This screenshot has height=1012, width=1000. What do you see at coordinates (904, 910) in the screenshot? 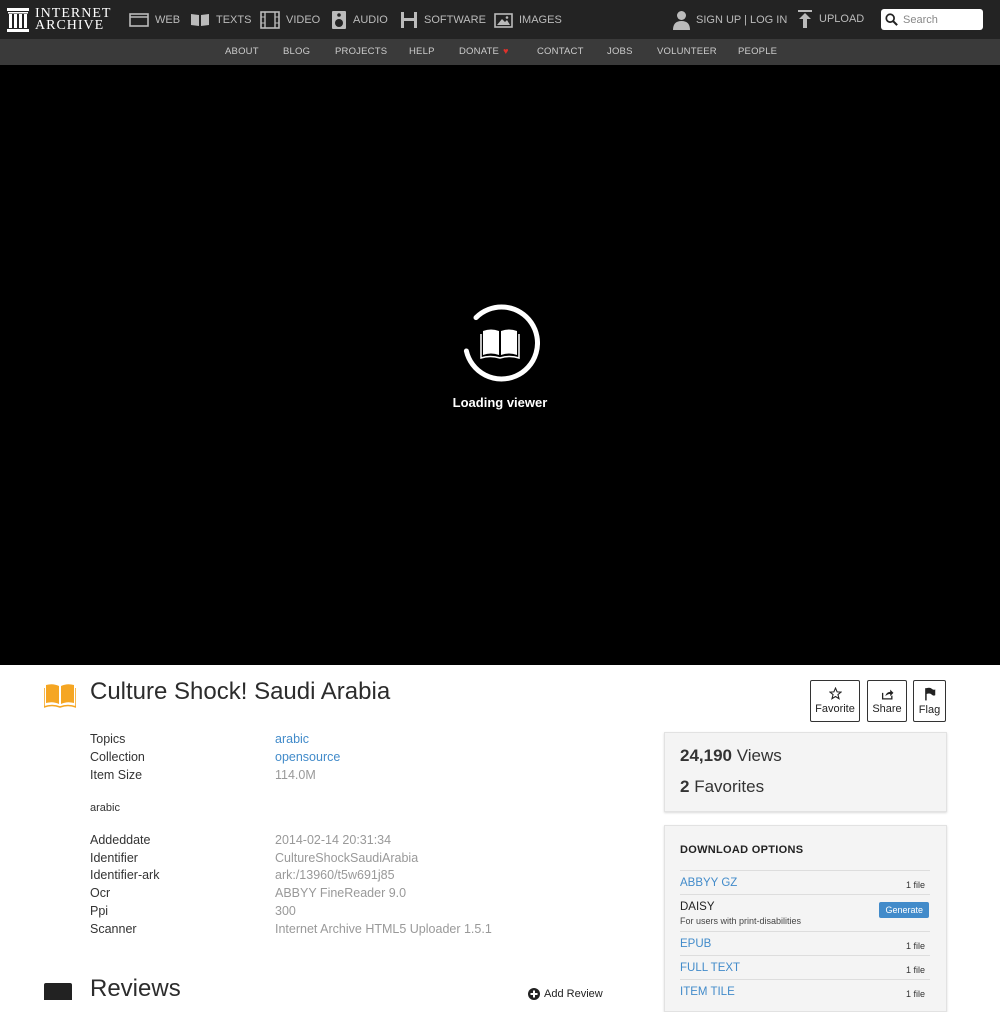
I see `generate-daisy-button: Generate` at bounding box center [904, 910].